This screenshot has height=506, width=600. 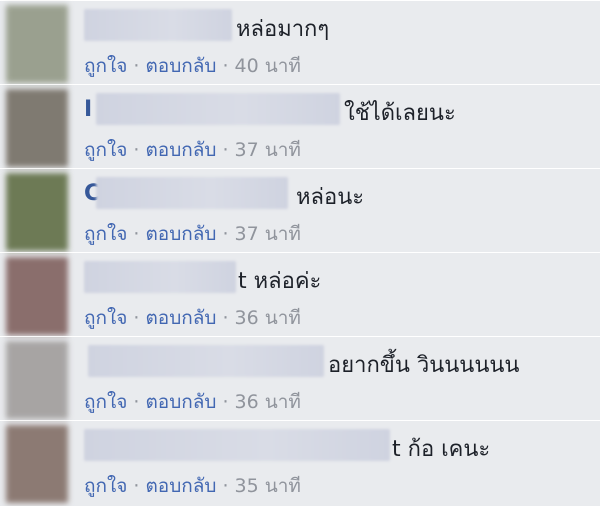 What do you see at coordinates (400, 113) in the screenshot?
I see `comment-text: ใช้ได้เลยนะ` at bounding box center [400, 113].